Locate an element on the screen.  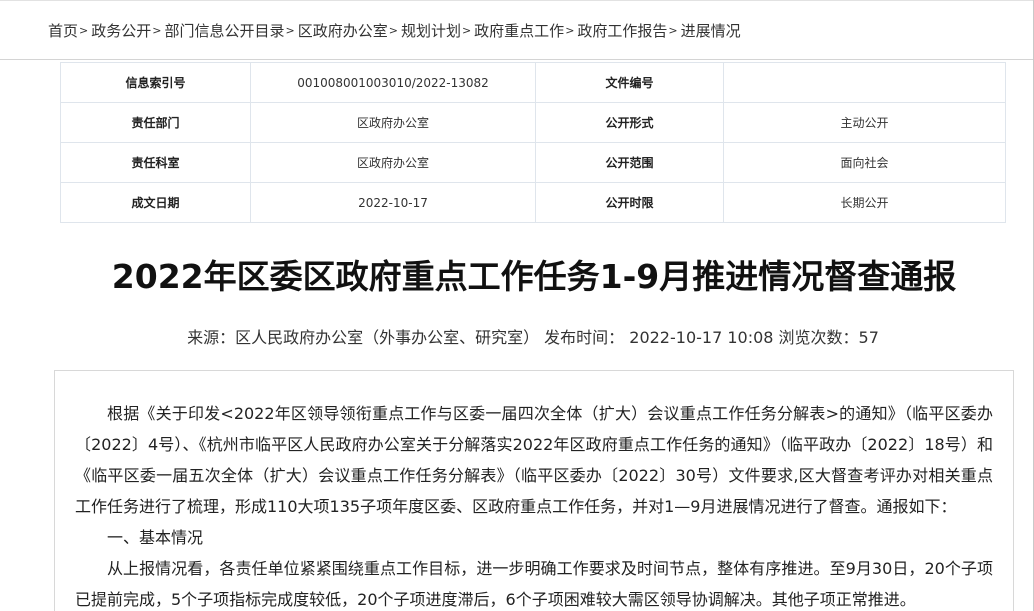
breadcrumb-link-progress: 进展情况 is located at coordinates (711, 30).